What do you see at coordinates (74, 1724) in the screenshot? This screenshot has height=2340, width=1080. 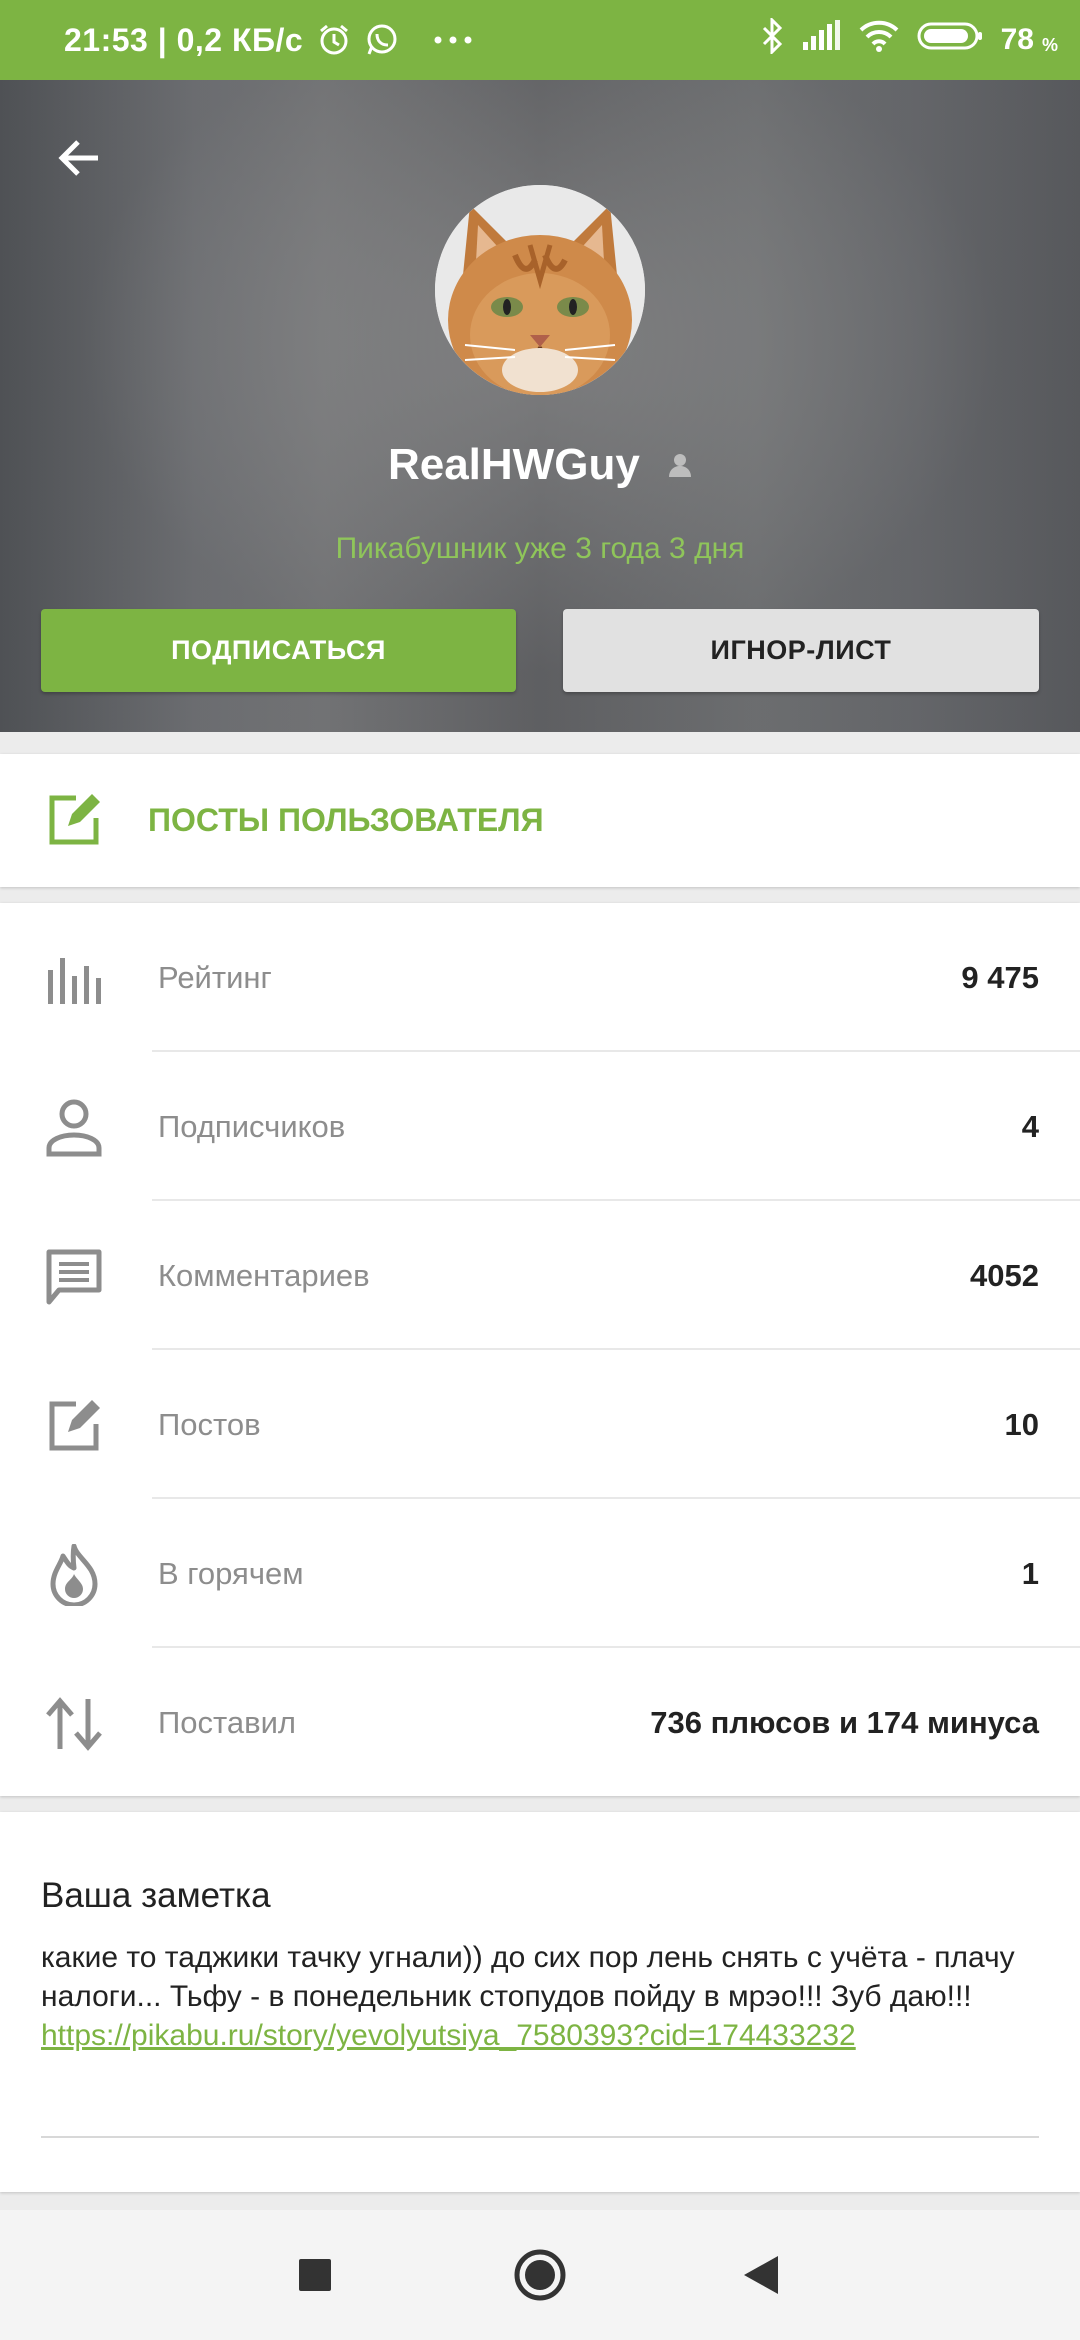 I see `up-down-arrows-icon` at bounding box center [74, 1724].